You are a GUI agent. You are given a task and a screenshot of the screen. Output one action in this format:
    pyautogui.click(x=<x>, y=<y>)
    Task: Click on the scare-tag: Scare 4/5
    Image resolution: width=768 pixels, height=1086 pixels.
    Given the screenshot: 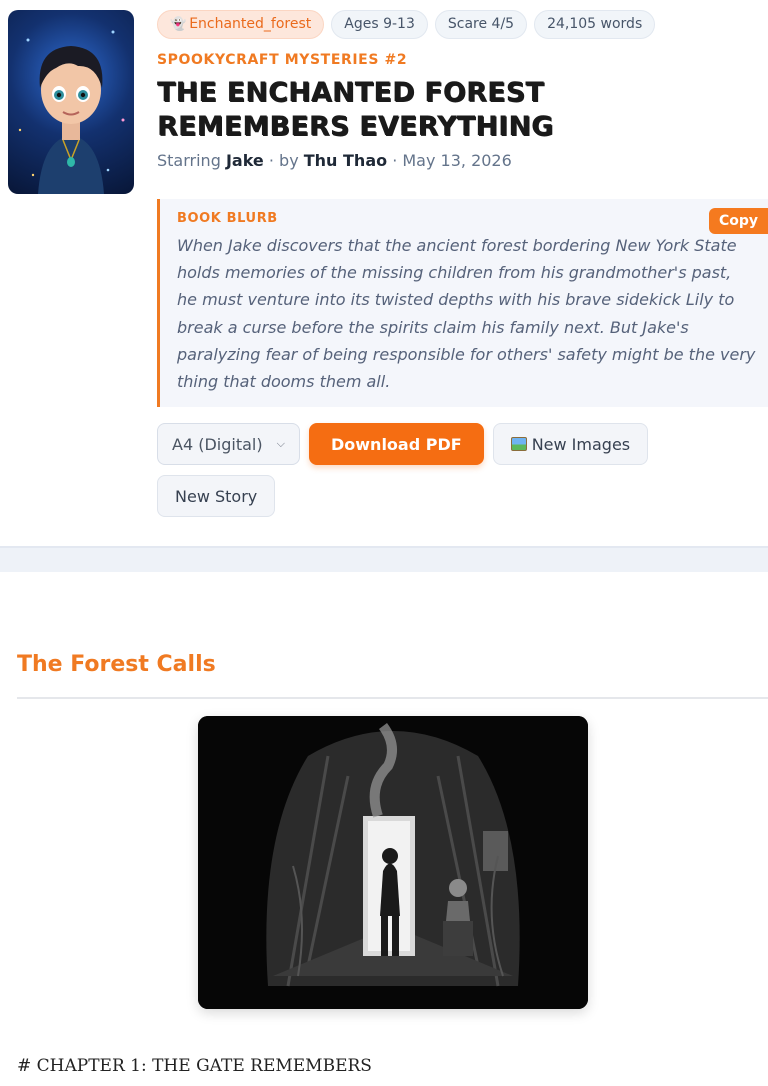 What is the action you would take?
    pyautogui.click(x=481, y=24)
    